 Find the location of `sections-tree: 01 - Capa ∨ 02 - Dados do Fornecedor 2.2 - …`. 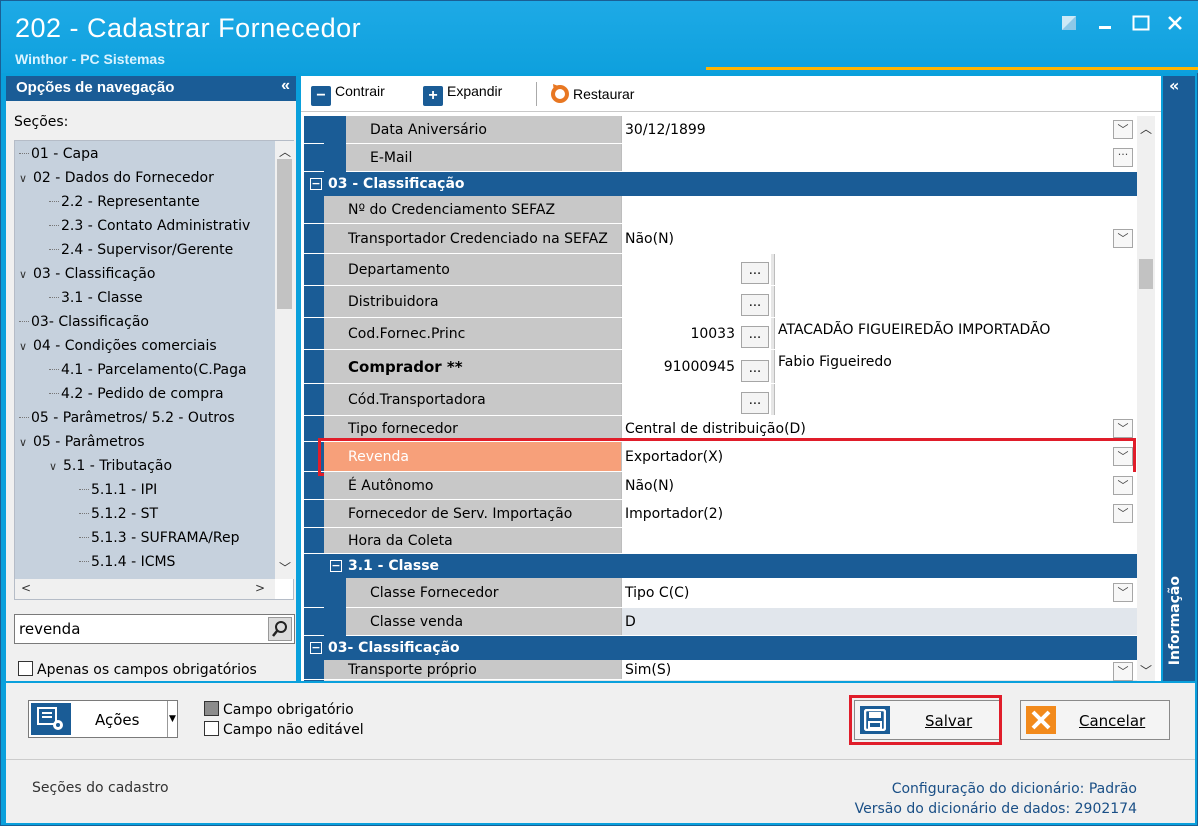

sections-tree: 01 - Capa ∨ 02 - Dados do Fornecedor 2.2 - … is located at coordinates (145, 360).